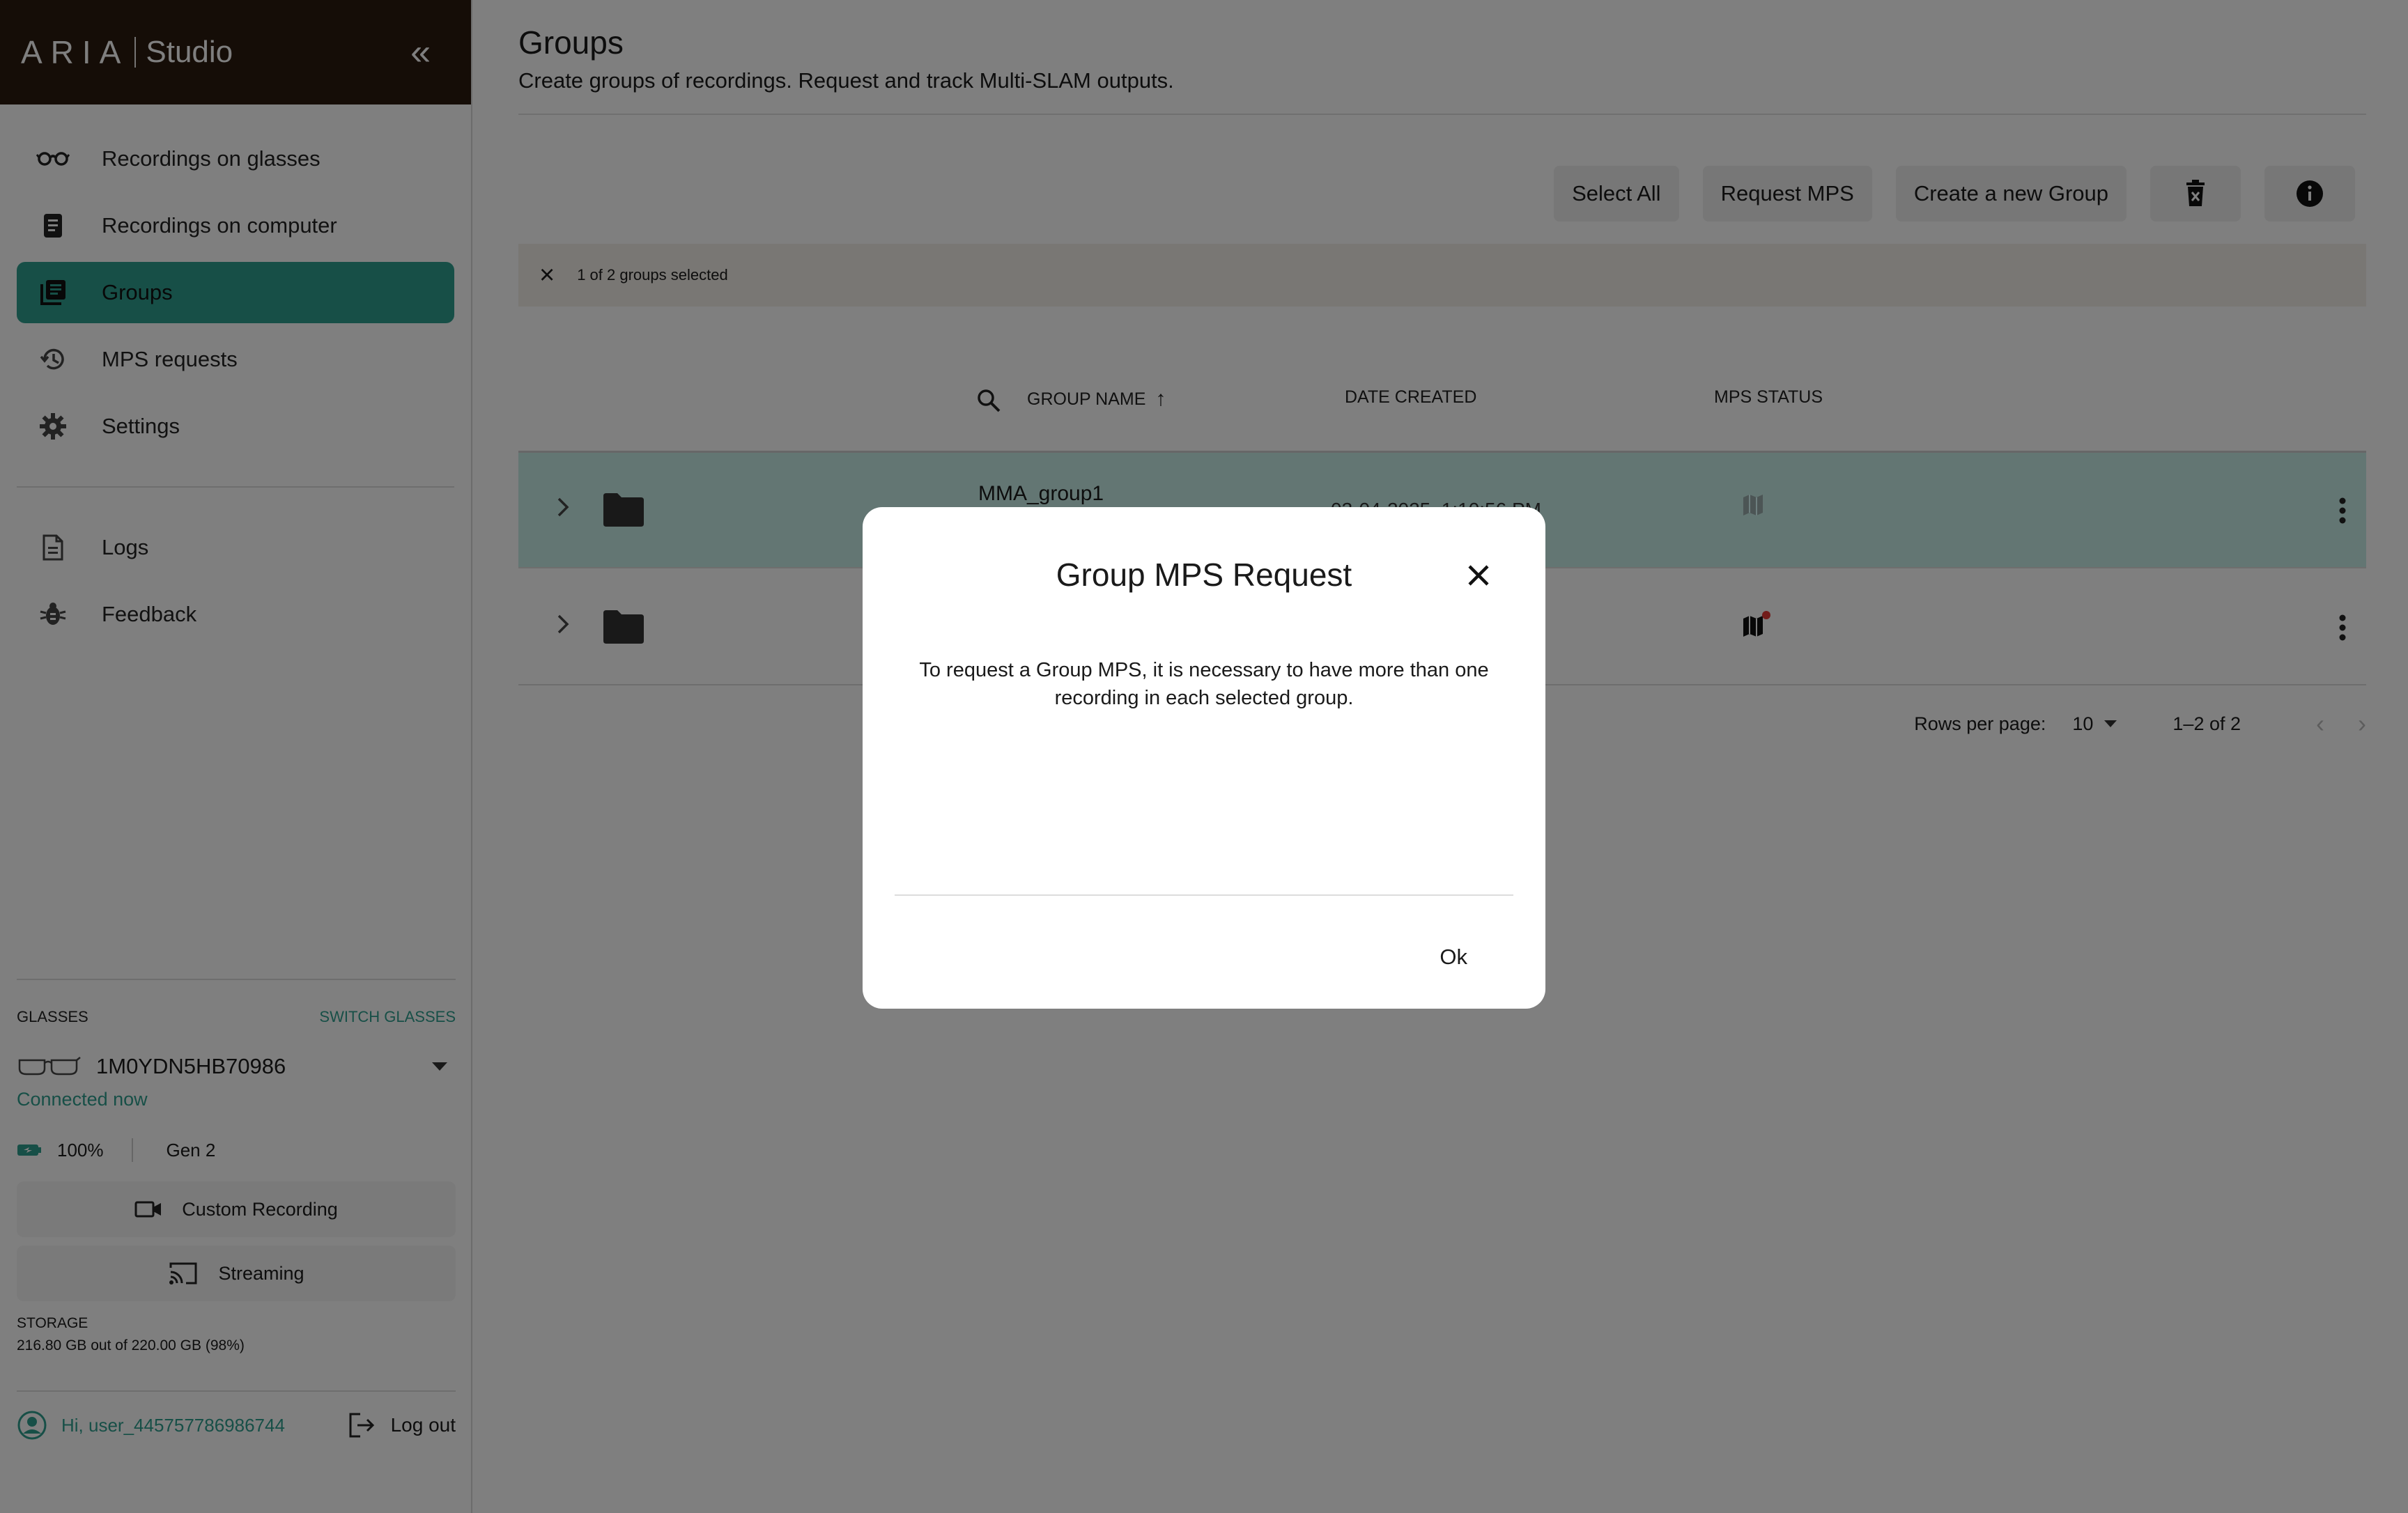 The height and width of the screenshot is (1513, 2408). Describe the element at coordinates (1453, 957) in the screenshot. I see `ok-button: Ok` at that location.